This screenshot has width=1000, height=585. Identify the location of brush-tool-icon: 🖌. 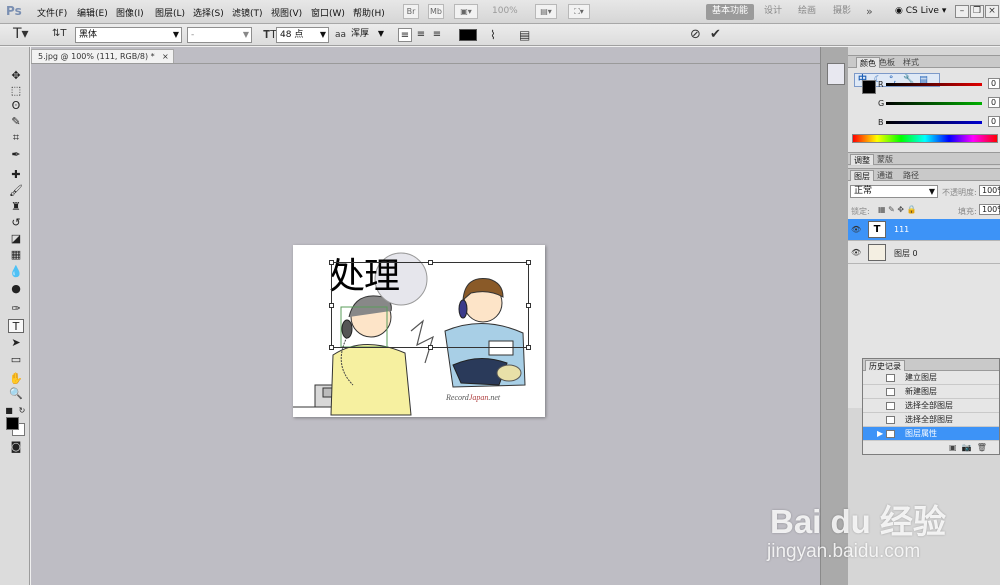
(16, 191).